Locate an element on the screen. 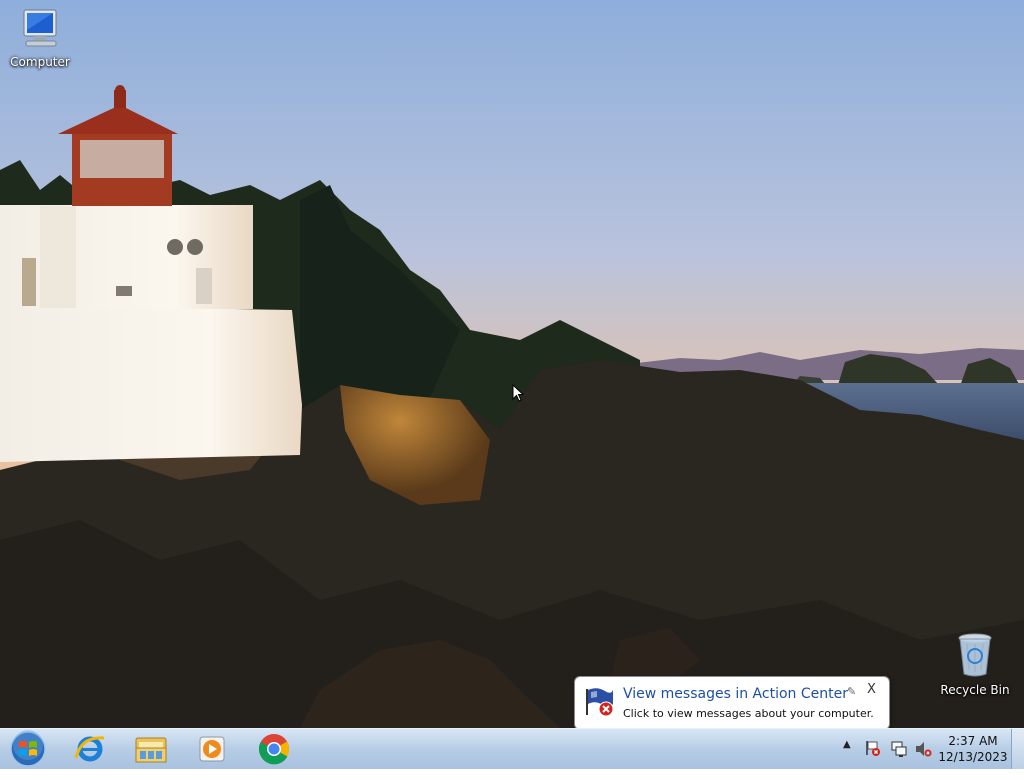 This screenshot has width=1024, height=780. windows-logo-icon is located at coordinates (28, 748).